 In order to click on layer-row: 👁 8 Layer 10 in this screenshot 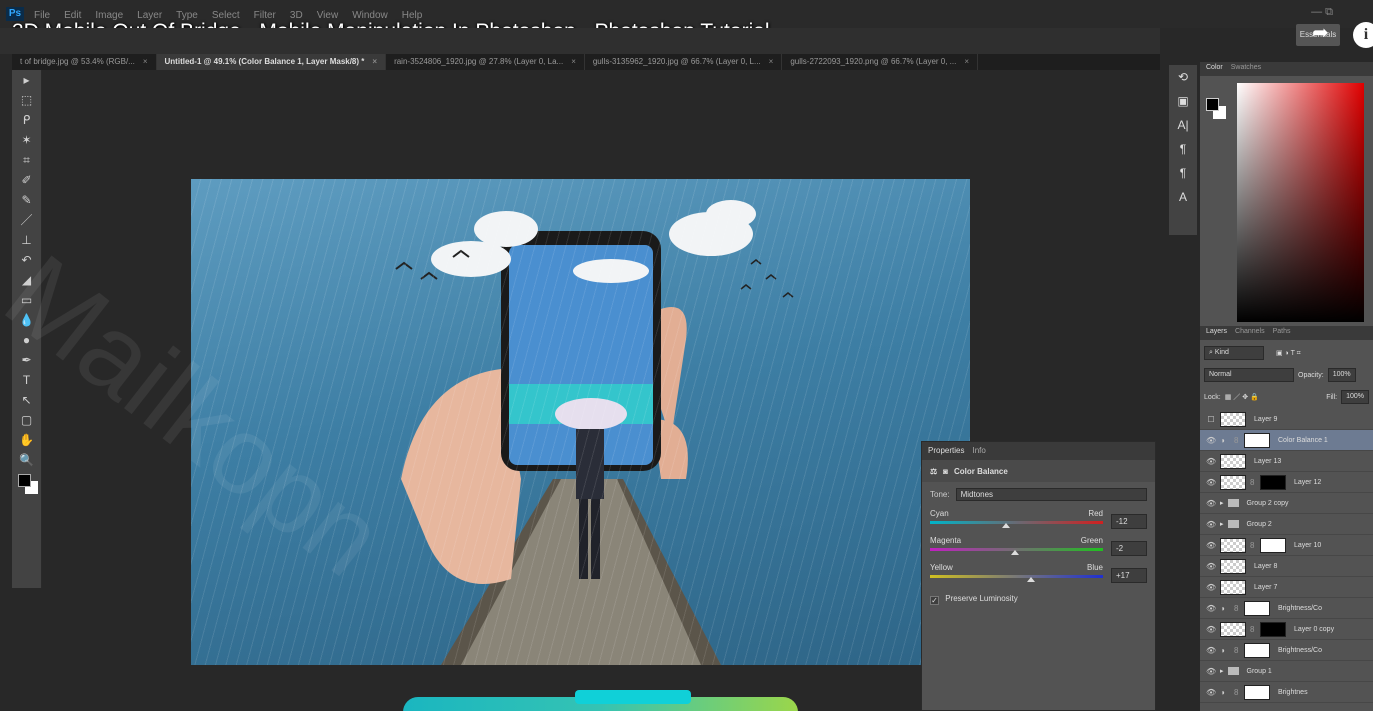, I will do `click(1286, 545)`.